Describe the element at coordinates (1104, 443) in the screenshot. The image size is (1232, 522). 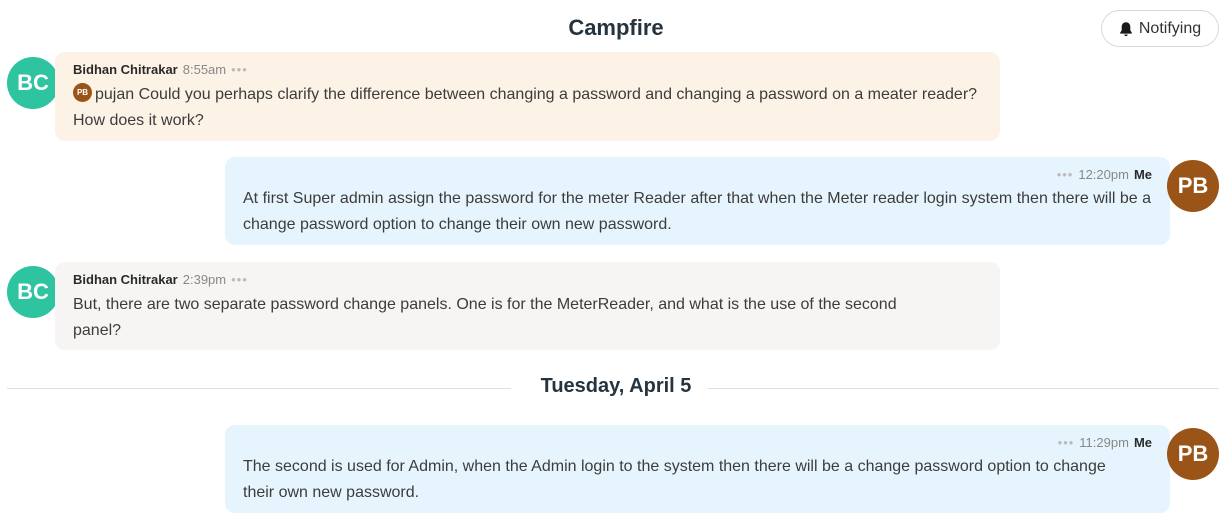
I see `message-time: 11:29pm` at that location.